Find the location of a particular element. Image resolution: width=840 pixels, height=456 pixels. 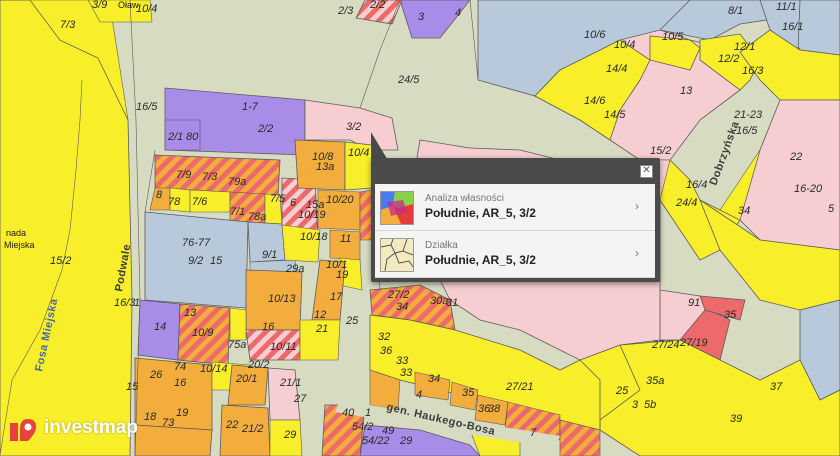

parcel-label: 14/6 is located at coordinates (595, 101).